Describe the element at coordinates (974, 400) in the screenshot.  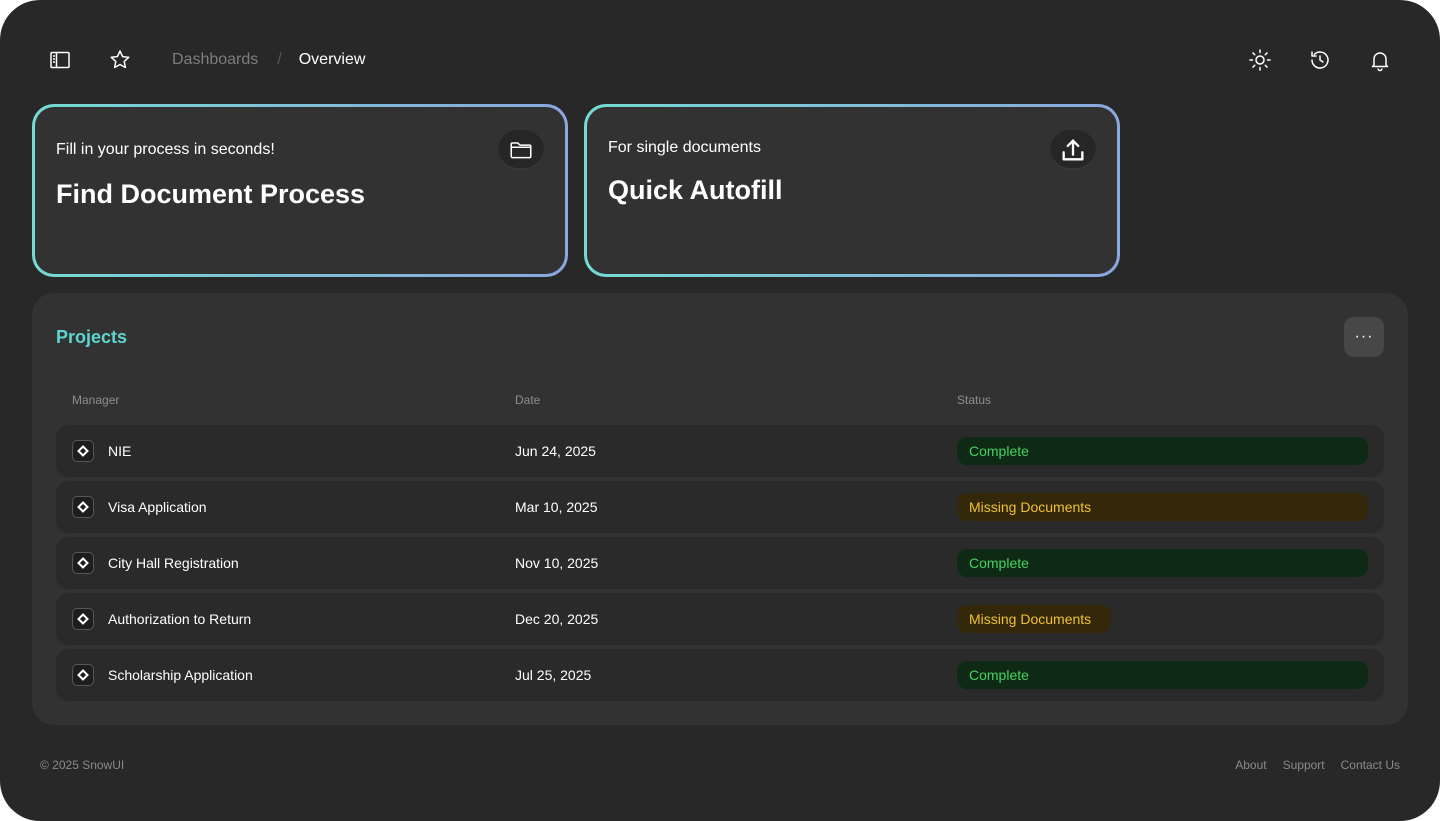
I see `column-header-status: Status` at that location.